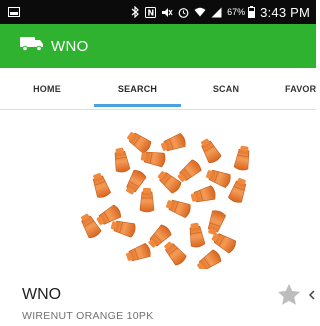 This screenshot has height=326, width=320. What do you see at coordinates (252, 12) in the screenshot?
I see `battery-icon` at bounding box center [252, 12].